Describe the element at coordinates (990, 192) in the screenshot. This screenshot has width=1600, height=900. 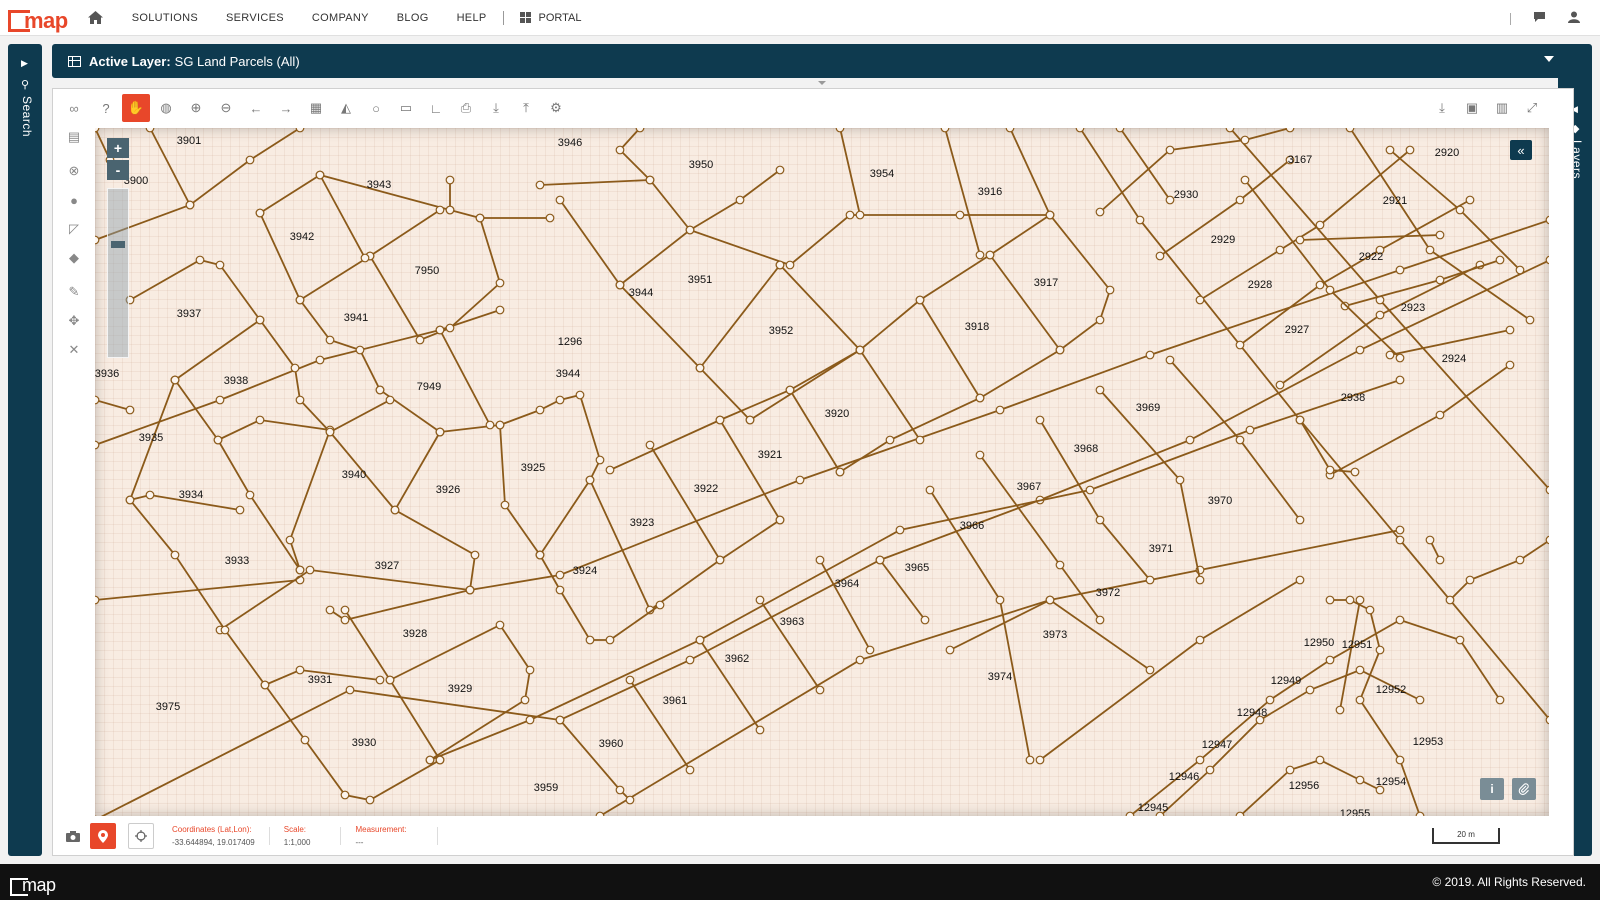
I see `parcel-label: 3916` at that location.